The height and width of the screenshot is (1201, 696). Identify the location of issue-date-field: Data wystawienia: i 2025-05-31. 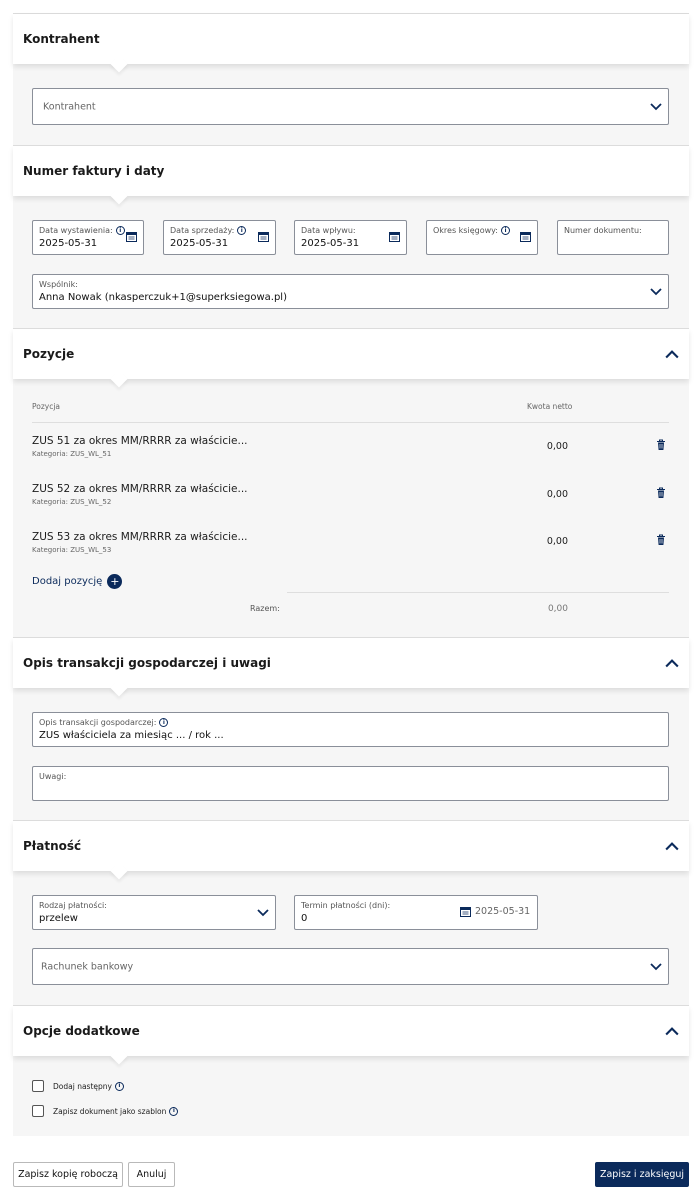
(88, 237).